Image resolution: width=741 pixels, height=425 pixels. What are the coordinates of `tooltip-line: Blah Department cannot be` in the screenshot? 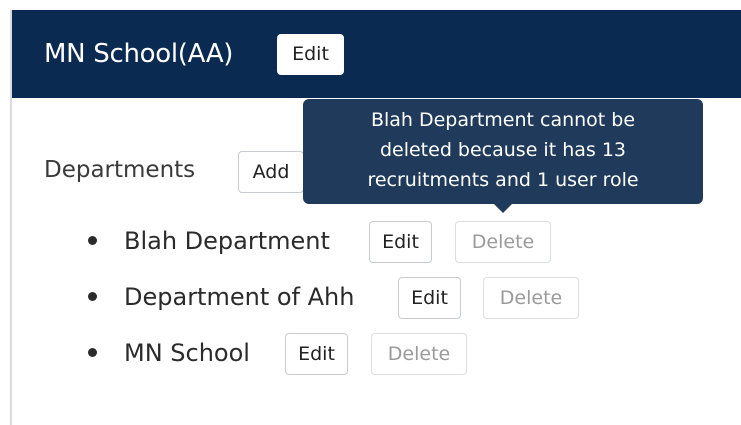 It's located at (503, 120).